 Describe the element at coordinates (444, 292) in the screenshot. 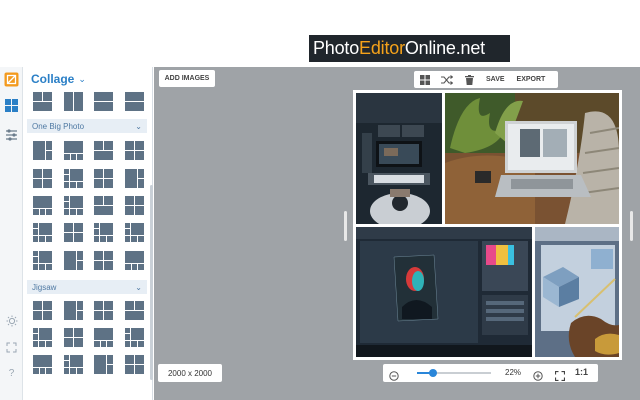

I see `photoshop-screen-photo` at that location.